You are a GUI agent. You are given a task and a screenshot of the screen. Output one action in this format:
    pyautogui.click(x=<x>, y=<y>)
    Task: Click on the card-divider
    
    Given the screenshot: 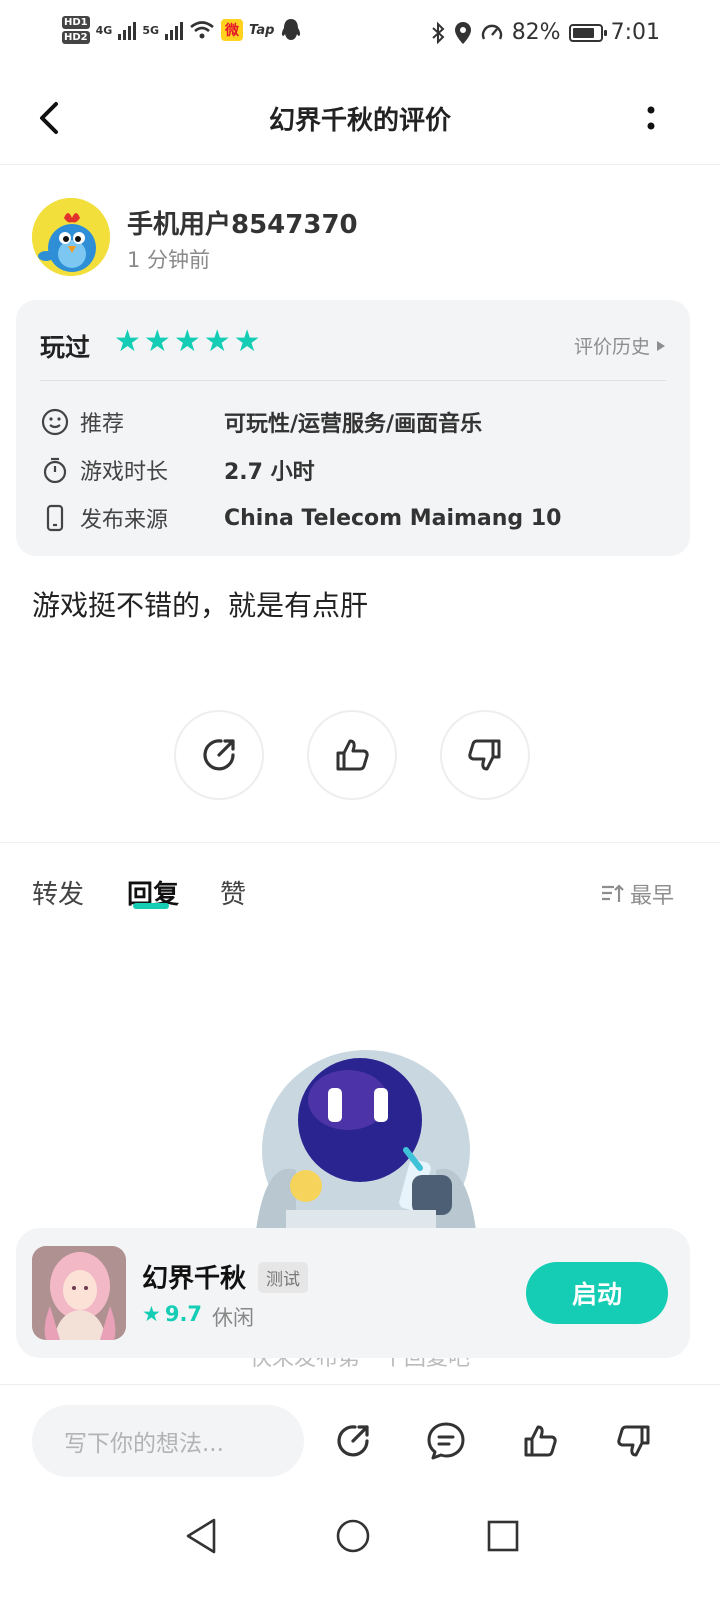 What is the action you would take?
    pyautogui.click(x=353, y=380)
    